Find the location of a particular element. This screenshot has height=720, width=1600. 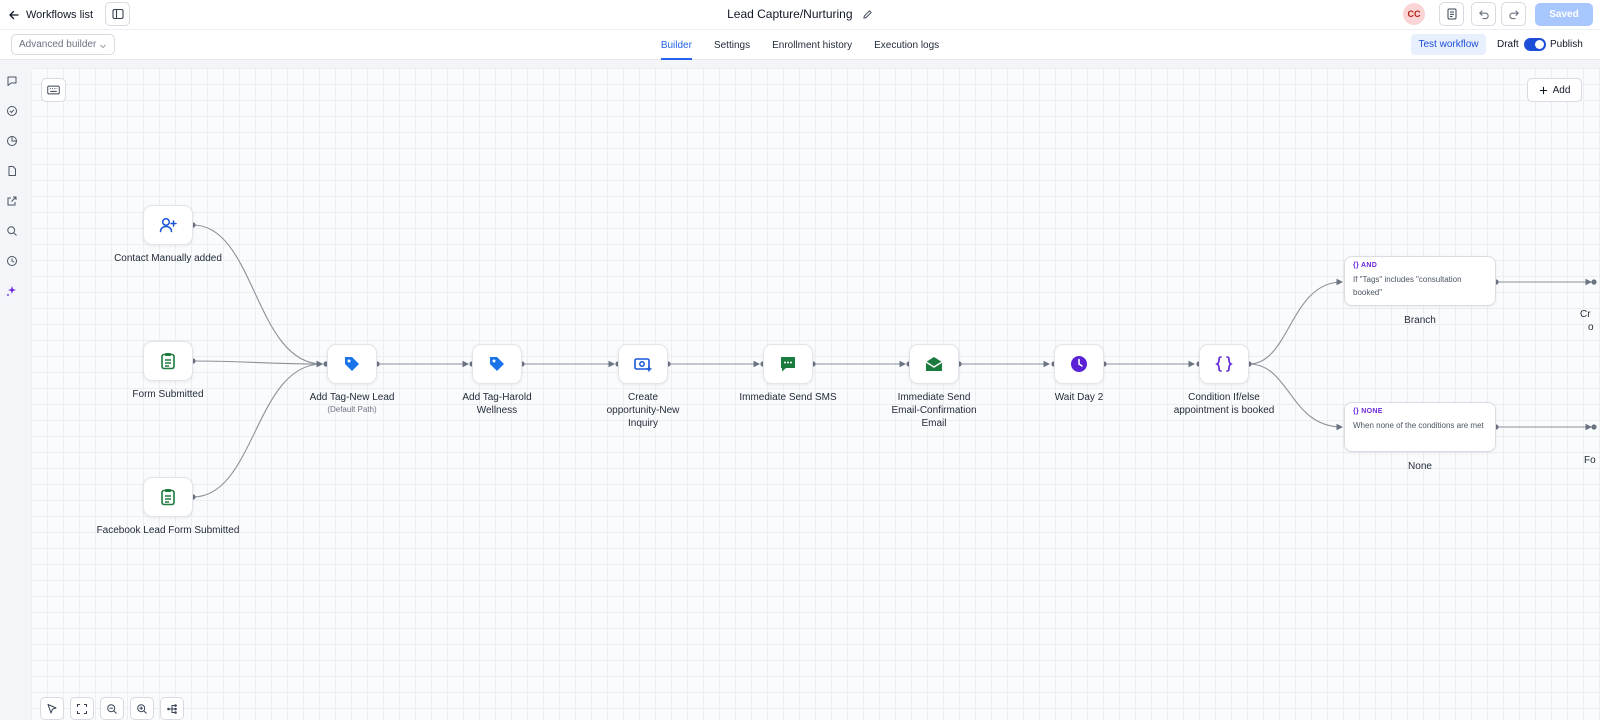

action-node-wait is located at coordinates (1079, 364).